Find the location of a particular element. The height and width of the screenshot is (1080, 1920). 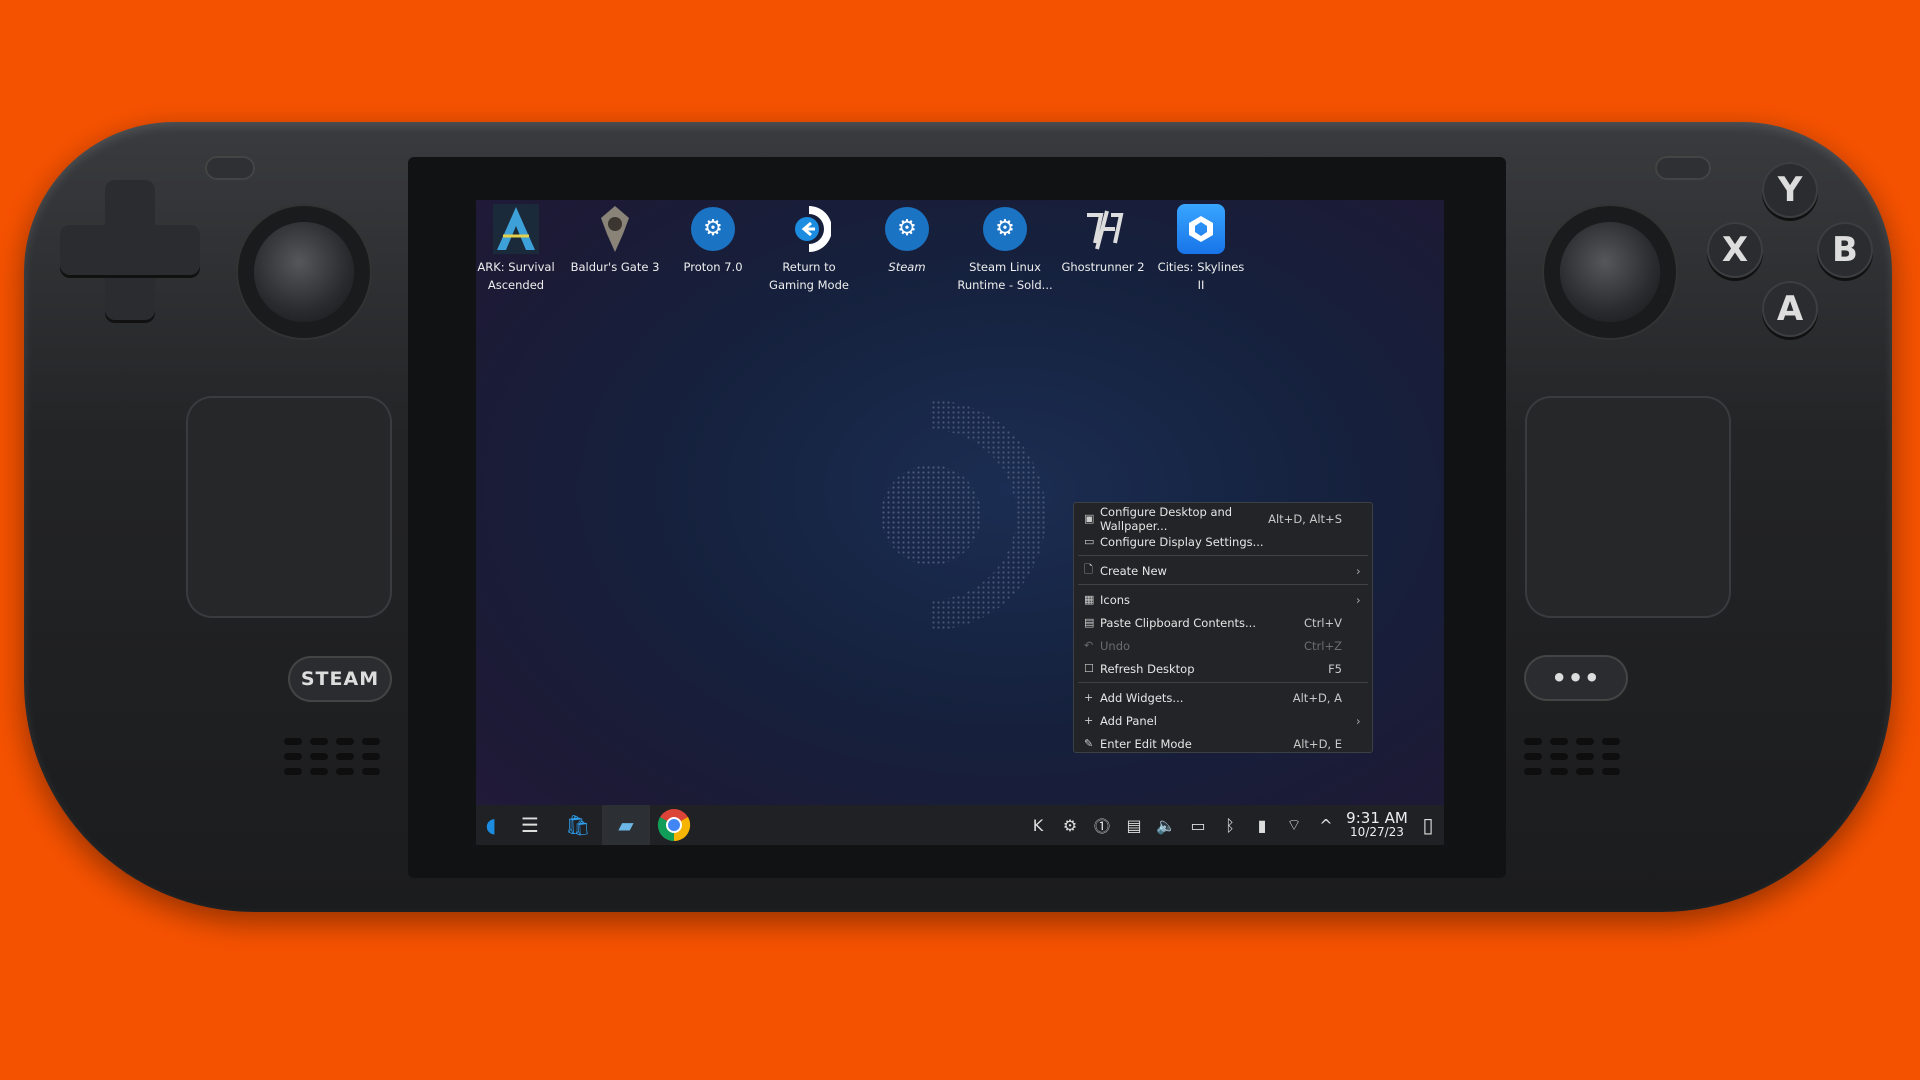

icon-label: Cities: Skylines II is located at coordinates (1201, 276).